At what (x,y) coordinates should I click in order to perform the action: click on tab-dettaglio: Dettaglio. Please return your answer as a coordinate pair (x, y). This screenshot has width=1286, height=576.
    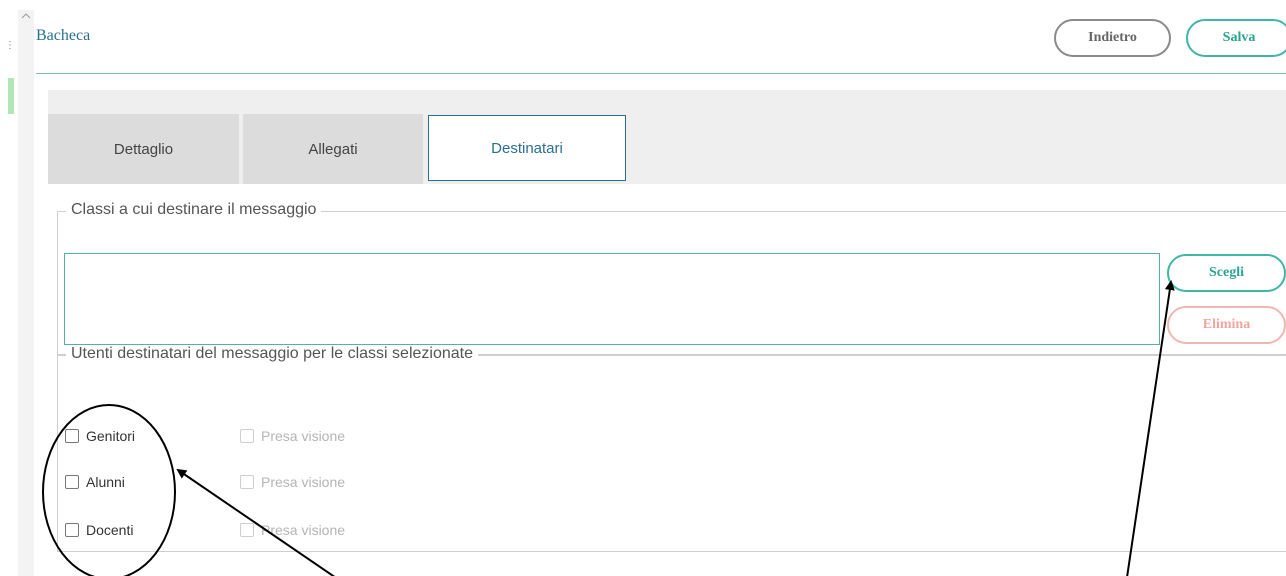
    Looking at the image, I should click on (143, 149).